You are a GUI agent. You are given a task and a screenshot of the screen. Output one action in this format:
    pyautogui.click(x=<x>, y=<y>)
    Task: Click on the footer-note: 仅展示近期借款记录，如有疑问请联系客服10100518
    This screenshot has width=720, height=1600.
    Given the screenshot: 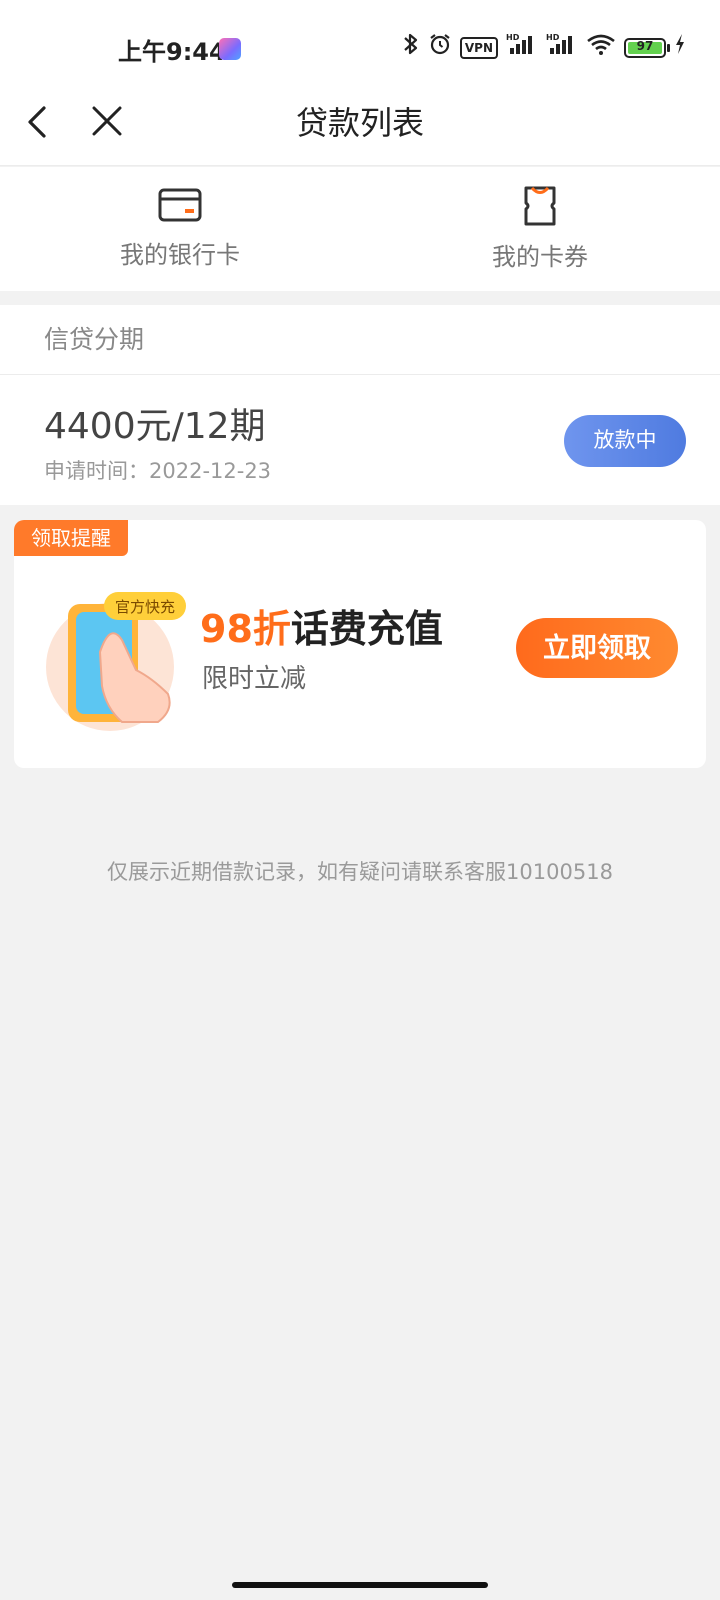 What is the action you would take?
    pyautogui.click(x=360, y=872)
    